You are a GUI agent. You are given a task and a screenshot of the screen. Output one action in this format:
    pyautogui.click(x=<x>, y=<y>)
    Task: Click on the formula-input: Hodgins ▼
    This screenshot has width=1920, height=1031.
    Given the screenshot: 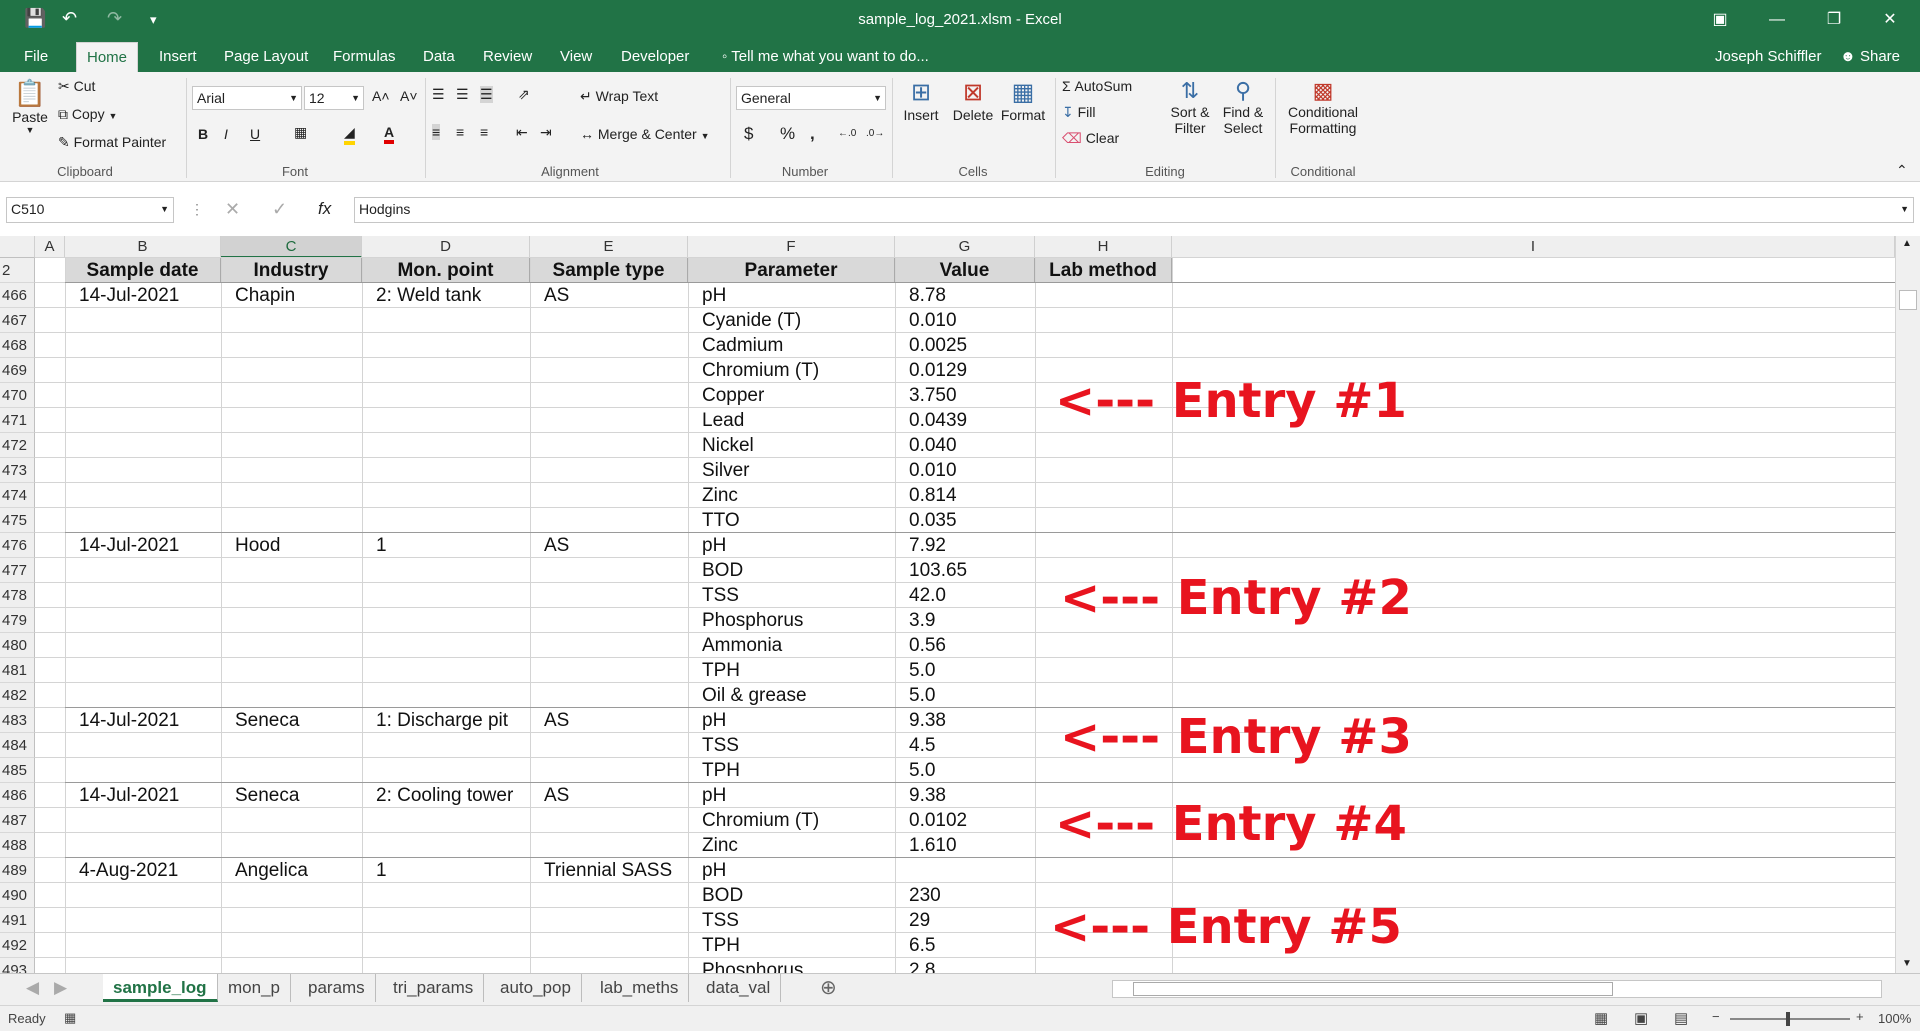 What is the action you would take?
    pyautogui.click(x=1134, y=210)
    